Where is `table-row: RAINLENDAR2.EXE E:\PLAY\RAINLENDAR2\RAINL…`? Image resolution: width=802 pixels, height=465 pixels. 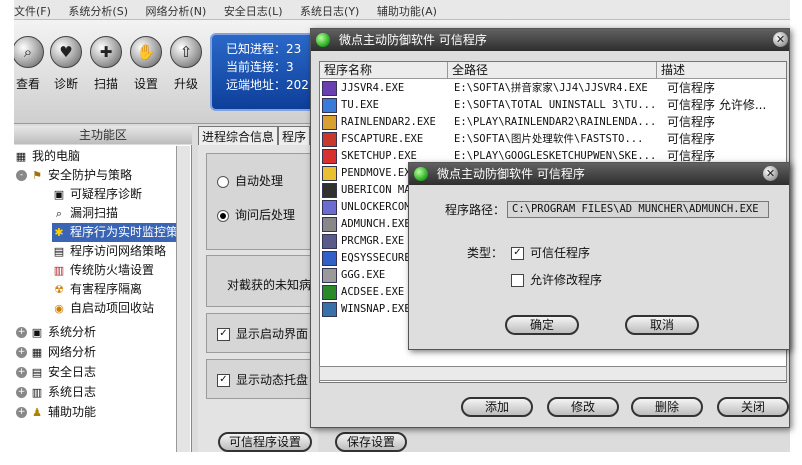 table-row: RAINLENDAR2.EXE E:\PLAY\RAINLENDAR2\RAINL… is located at coordinates (553, 122).